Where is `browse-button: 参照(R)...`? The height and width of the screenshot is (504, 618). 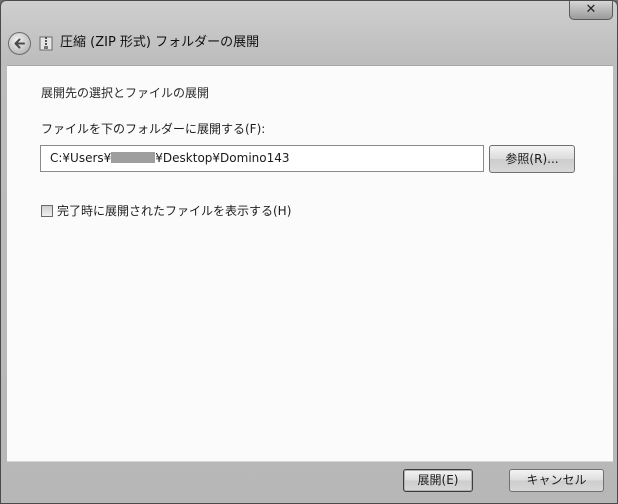
browse-button: 参照(R)... is located at coordinates (532, 159).